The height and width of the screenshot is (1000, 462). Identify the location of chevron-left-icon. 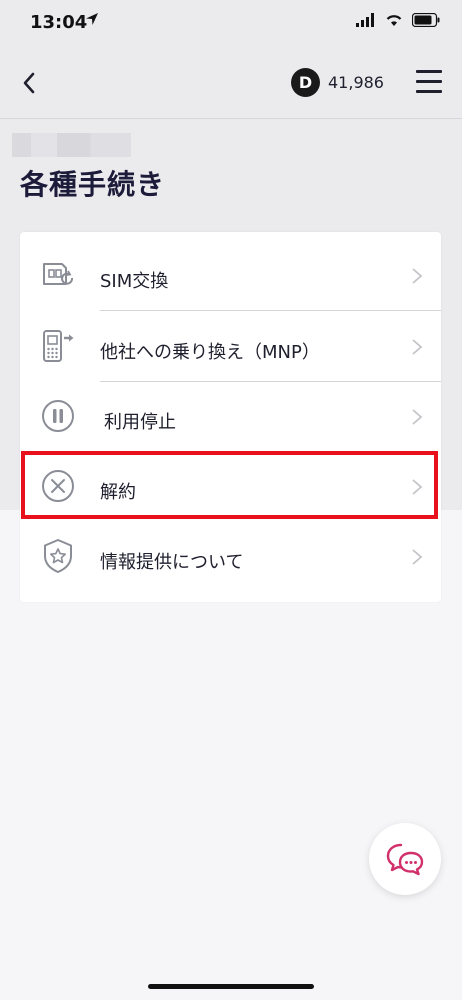
(29, 83).